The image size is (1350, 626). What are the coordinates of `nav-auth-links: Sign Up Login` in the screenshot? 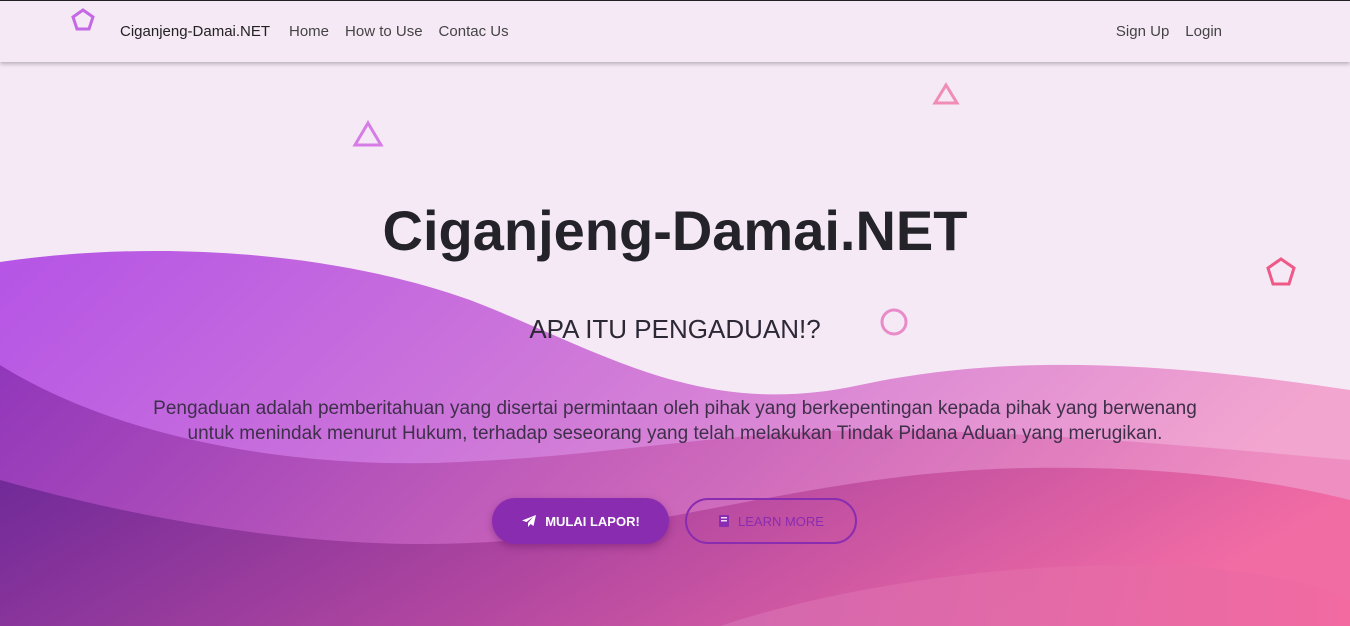 It's located at (1169, 31).